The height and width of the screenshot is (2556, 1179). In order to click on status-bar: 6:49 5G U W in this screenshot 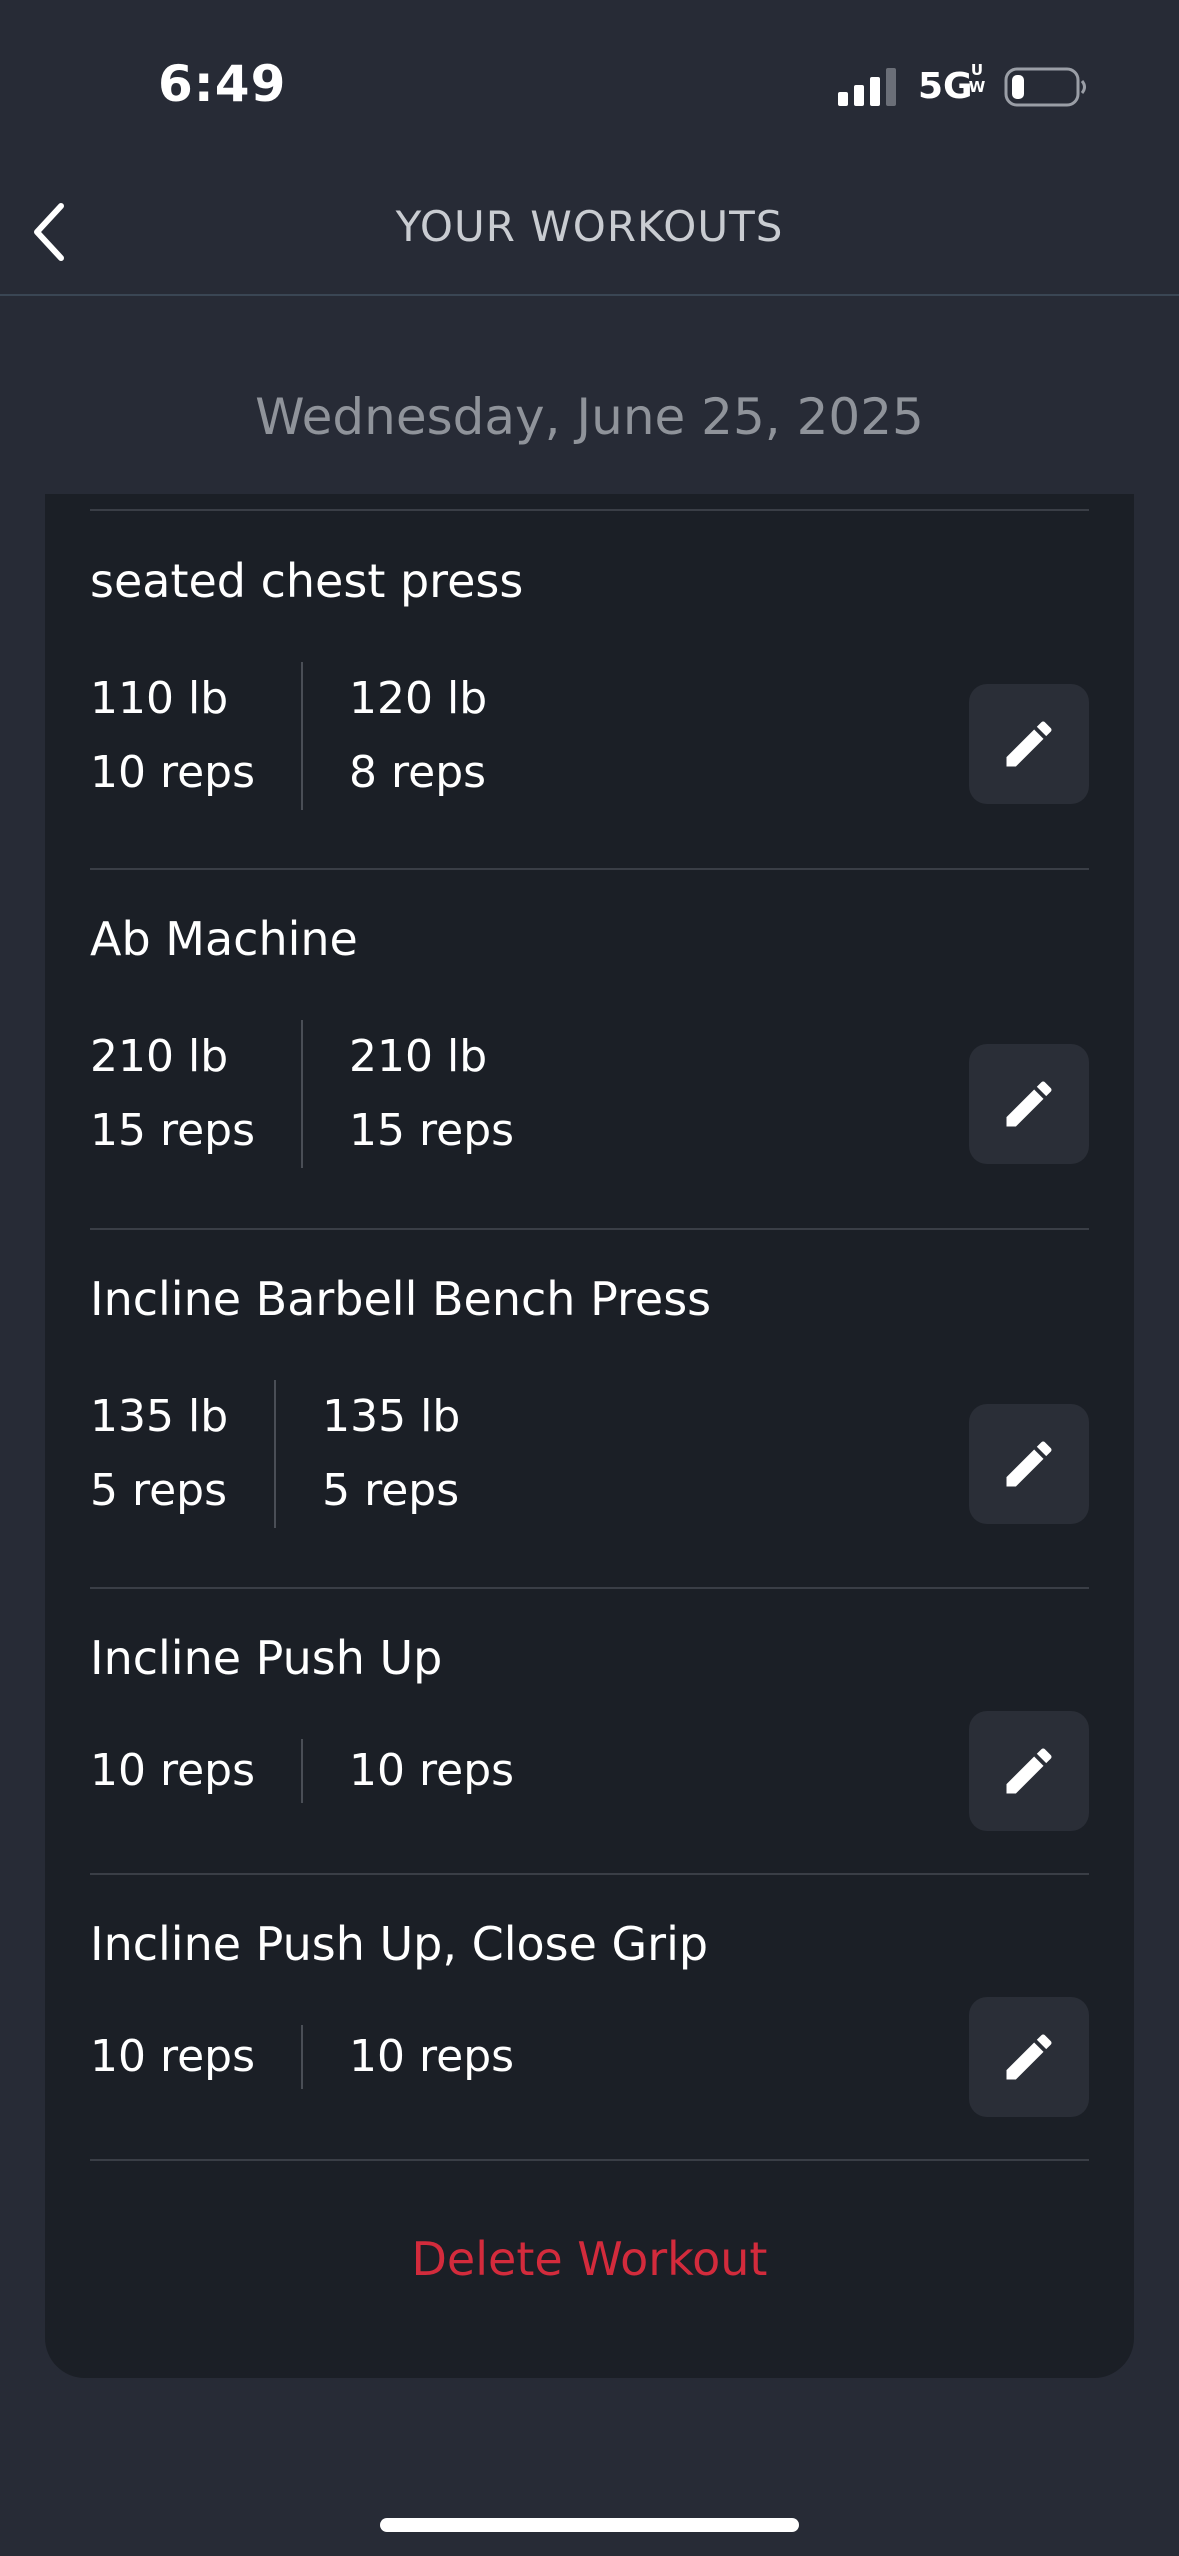, I will do `click(589, 85)`.